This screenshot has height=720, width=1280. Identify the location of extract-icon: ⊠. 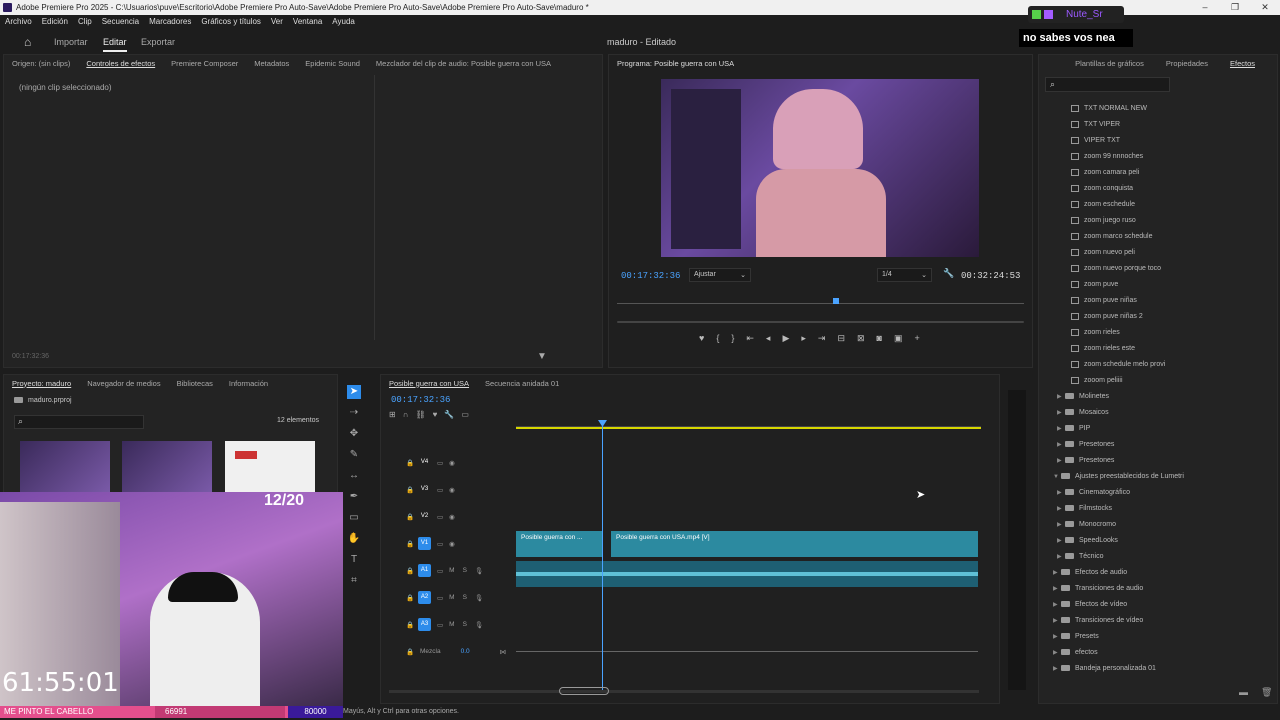
(861, 338).